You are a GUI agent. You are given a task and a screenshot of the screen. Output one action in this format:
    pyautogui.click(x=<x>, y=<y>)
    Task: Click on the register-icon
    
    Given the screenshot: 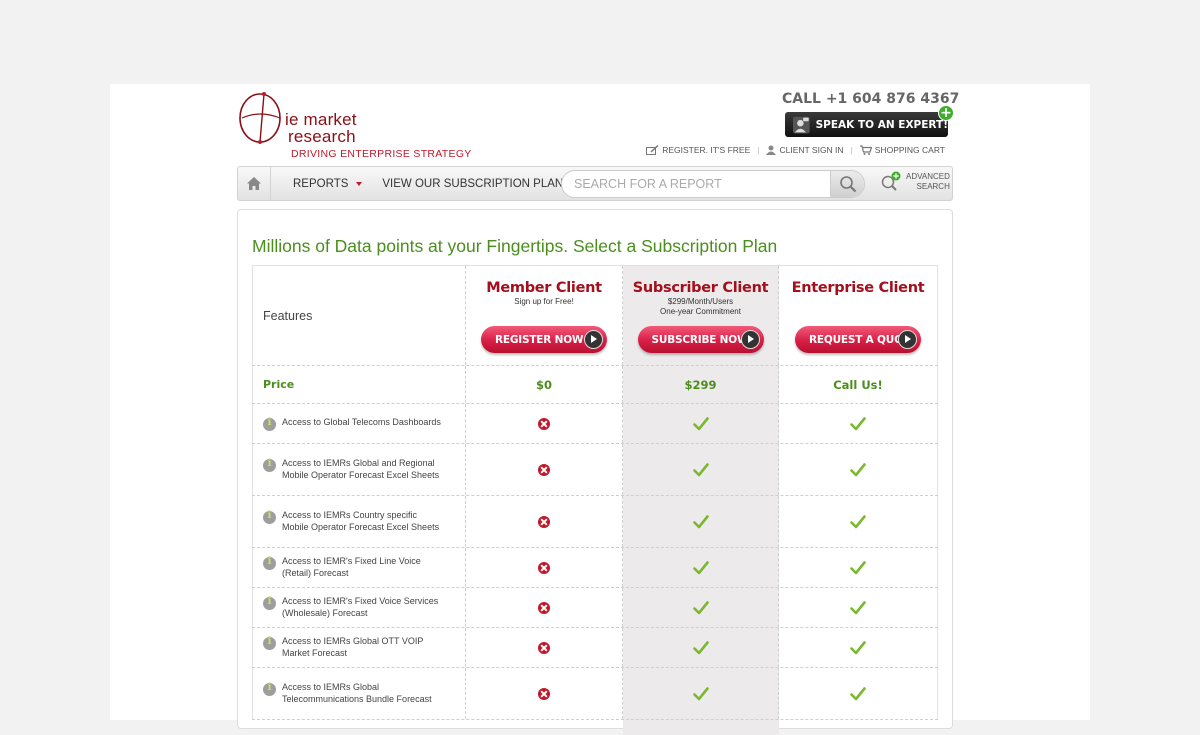 What is the action you would take?
    pyautogui.click(x=652, y=150)
    